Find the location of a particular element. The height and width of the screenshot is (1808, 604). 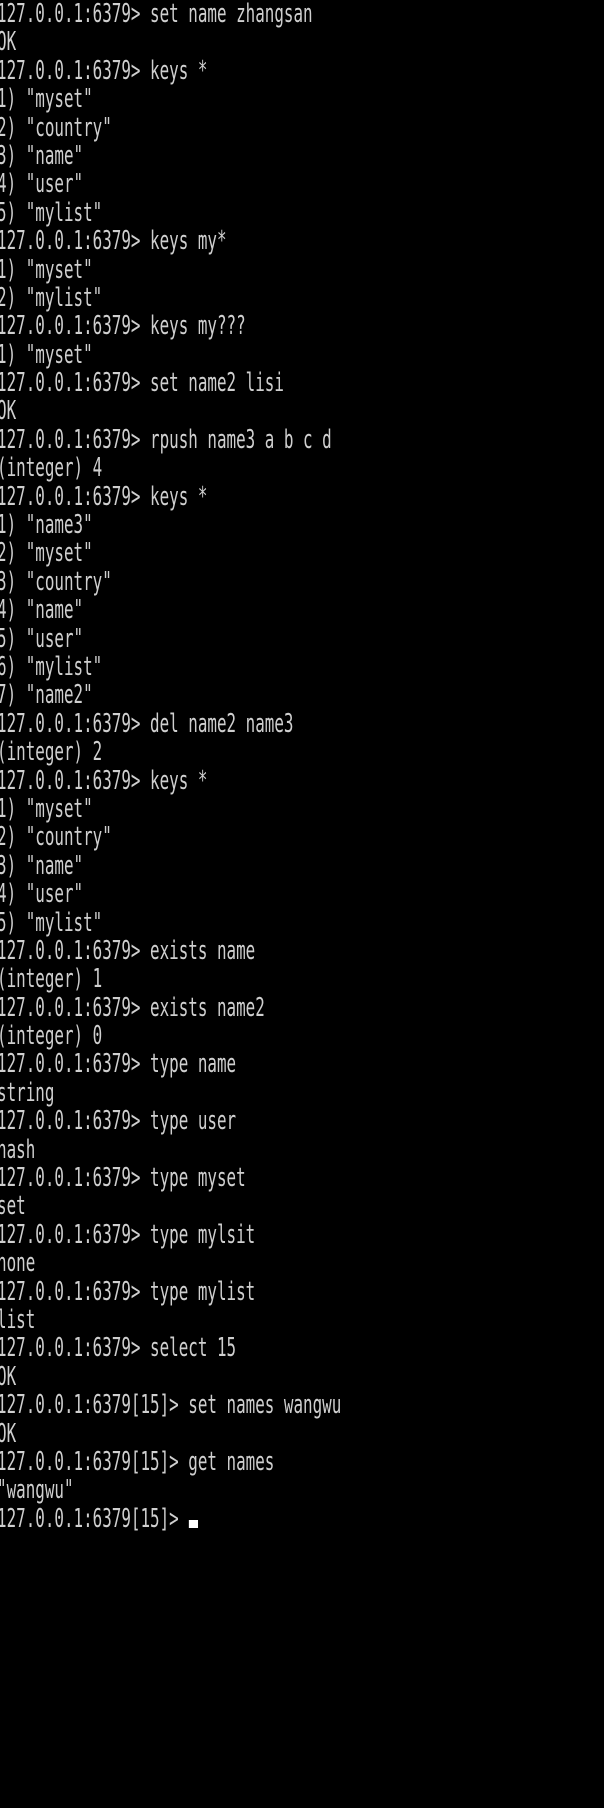

terminal-line: 7) "name2" is located at coordinates (51, 695).